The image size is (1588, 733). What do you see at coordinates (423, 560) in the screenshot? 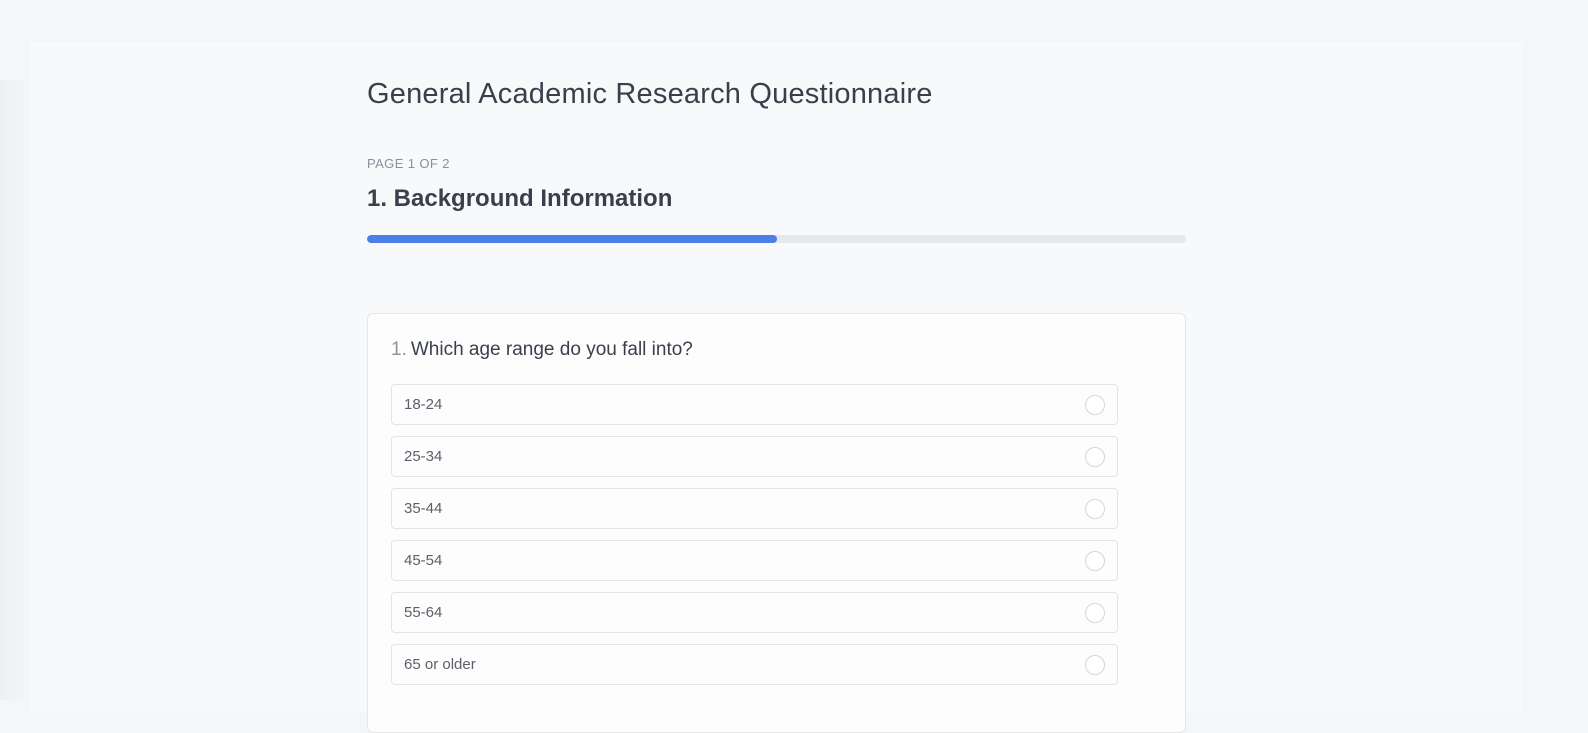
I see `answer-option-label: 45-54` at bounding box center [423, 560].